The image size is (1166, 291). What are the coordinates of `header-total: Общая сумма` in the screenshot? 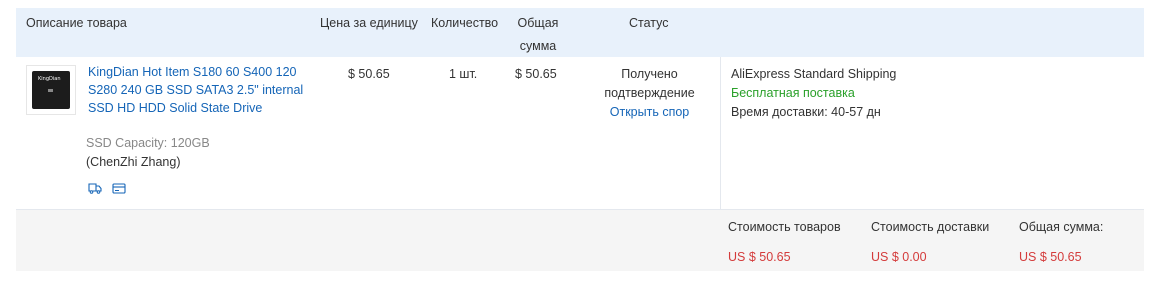 It's located at (538, 34).